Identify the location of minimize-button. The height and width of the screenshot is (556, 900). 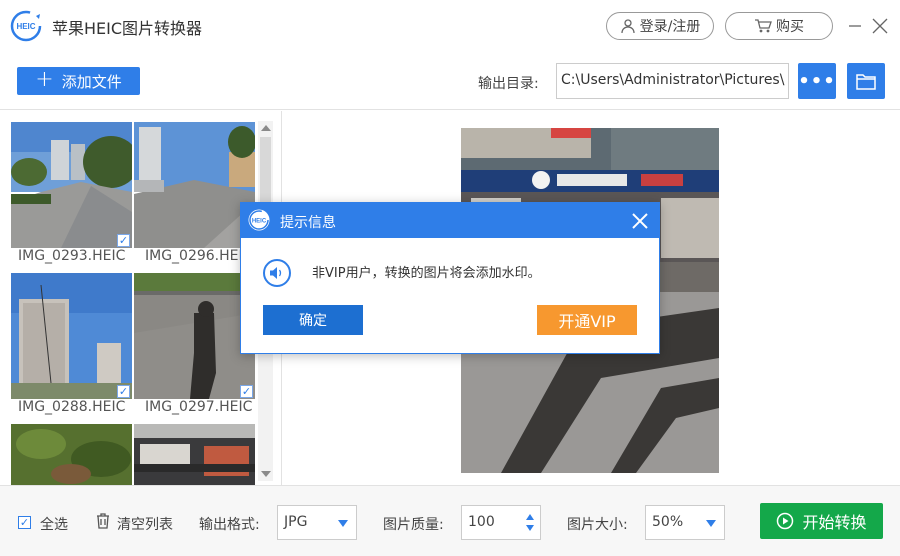
(855, 26).